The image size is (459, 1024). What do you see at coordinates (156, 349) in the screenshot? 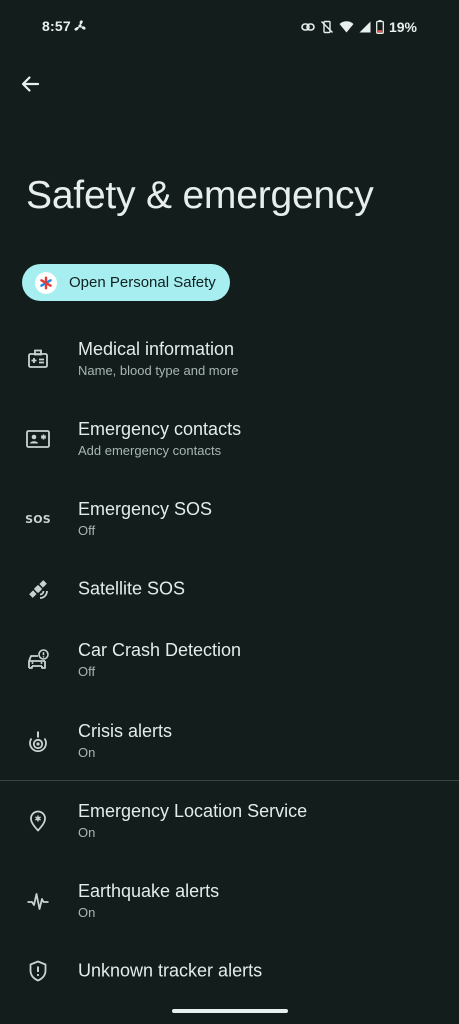
I see `setting-title: Medical information` at bounding box center [156, 349].